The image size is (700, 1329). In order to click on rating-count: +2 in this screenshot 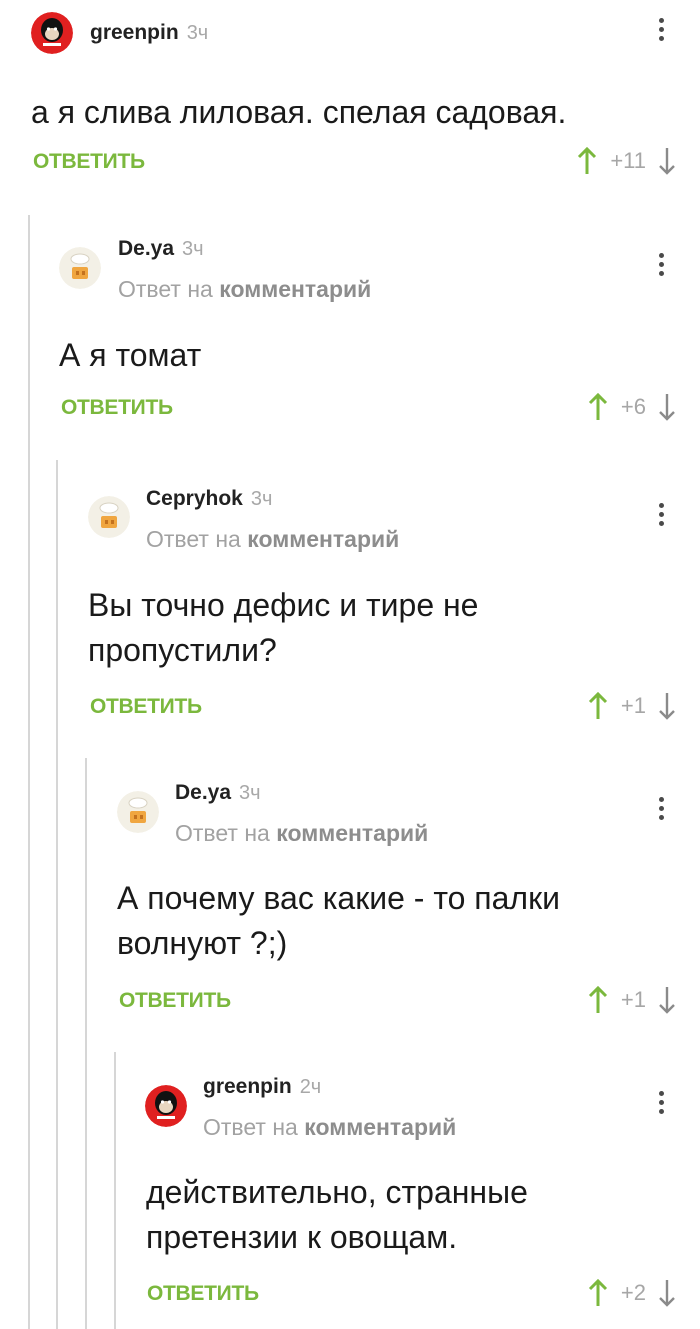, I will do `click(633, 1292)`.